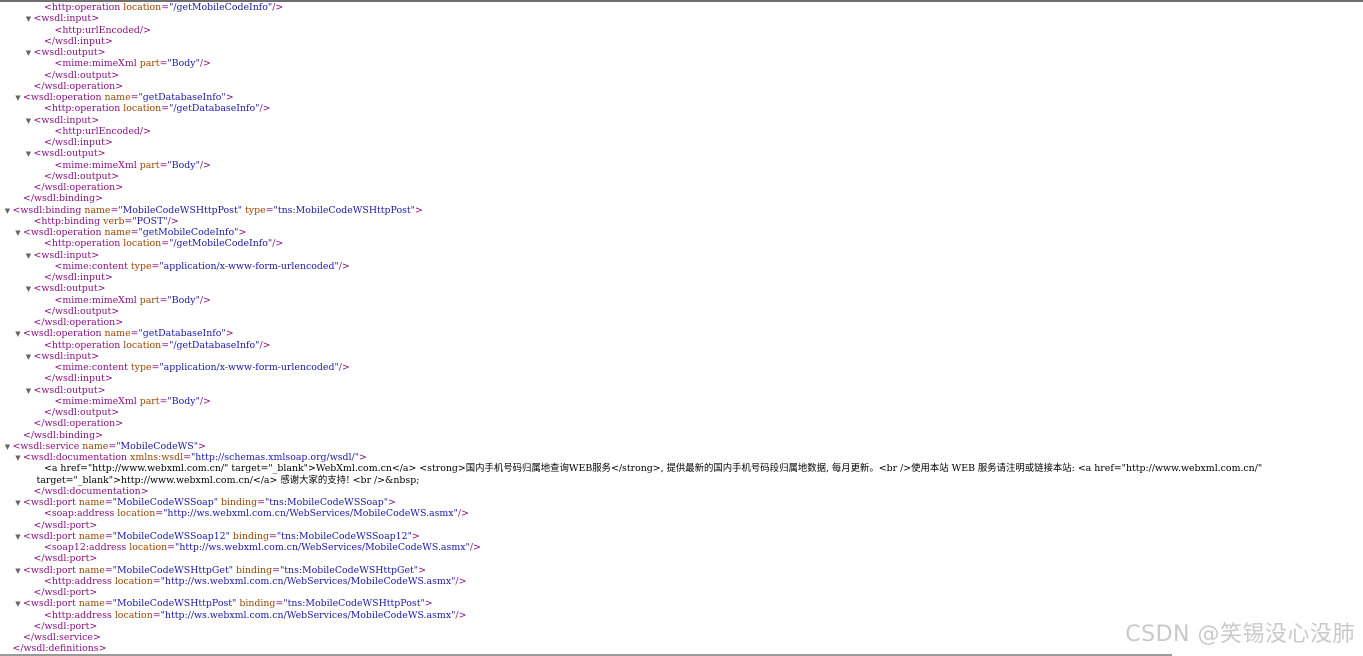  I want to click on xml-line: <http:urlEncoded/>, so click(681, 131).